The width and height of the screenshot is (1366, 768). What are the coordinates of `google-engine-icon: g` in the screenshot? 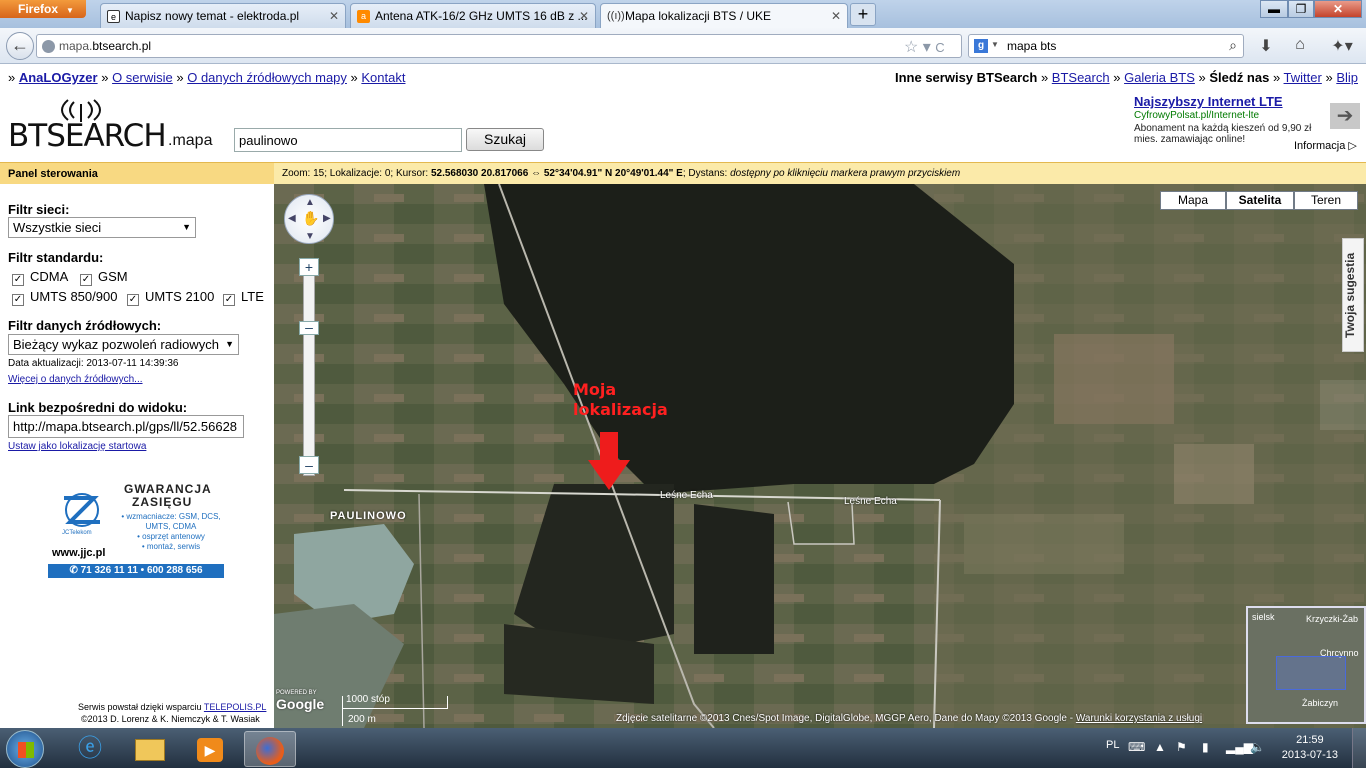 It's located at (981, 46).